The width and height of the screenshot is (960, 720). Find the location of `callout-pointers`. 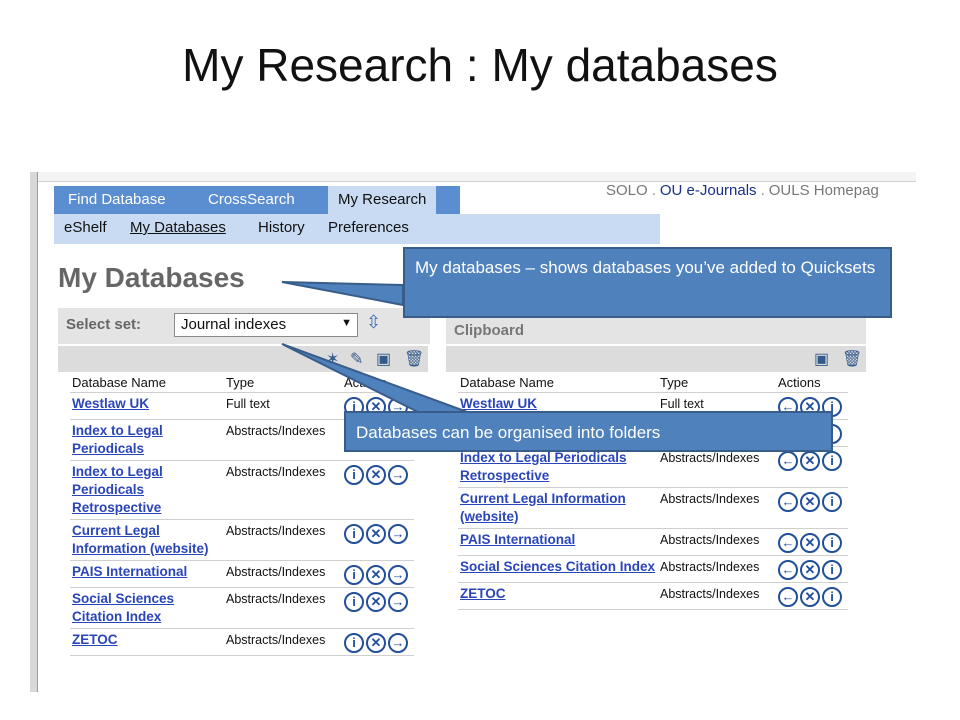

callout-pointers is located at coordinates (376, 347).